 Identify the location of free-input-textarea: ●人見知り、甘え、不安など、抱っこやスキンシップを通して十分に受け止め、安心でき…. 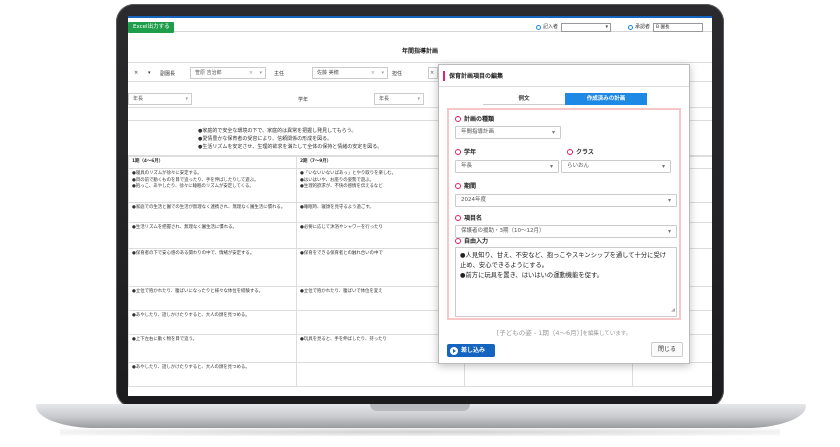
(566, 282).